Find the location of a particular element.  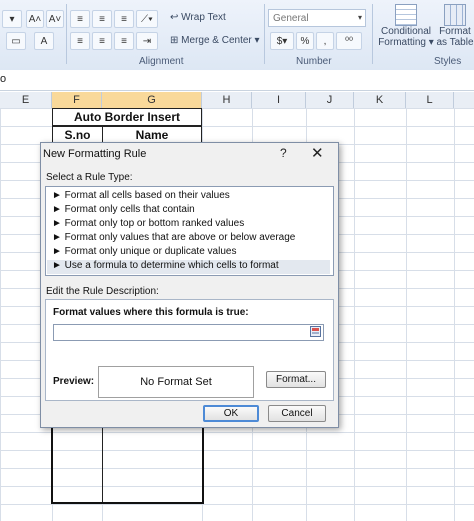

cell-divider is located at coordinates (102, 464).